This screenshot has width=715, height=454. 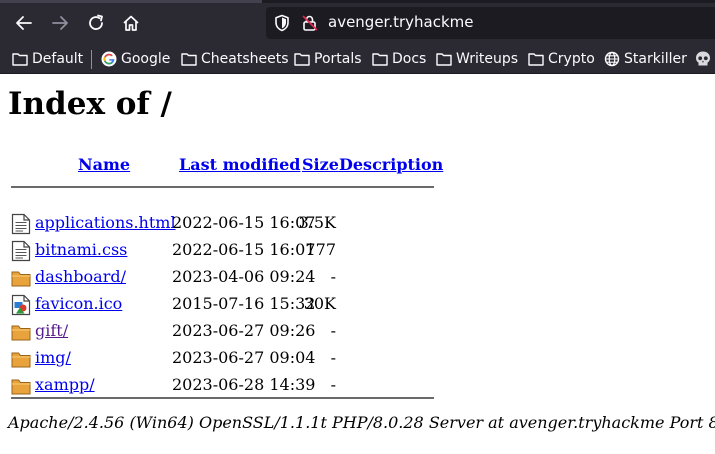 I want to click on bookmark-starkiller: Starkiller, so click(x=645, y=59).